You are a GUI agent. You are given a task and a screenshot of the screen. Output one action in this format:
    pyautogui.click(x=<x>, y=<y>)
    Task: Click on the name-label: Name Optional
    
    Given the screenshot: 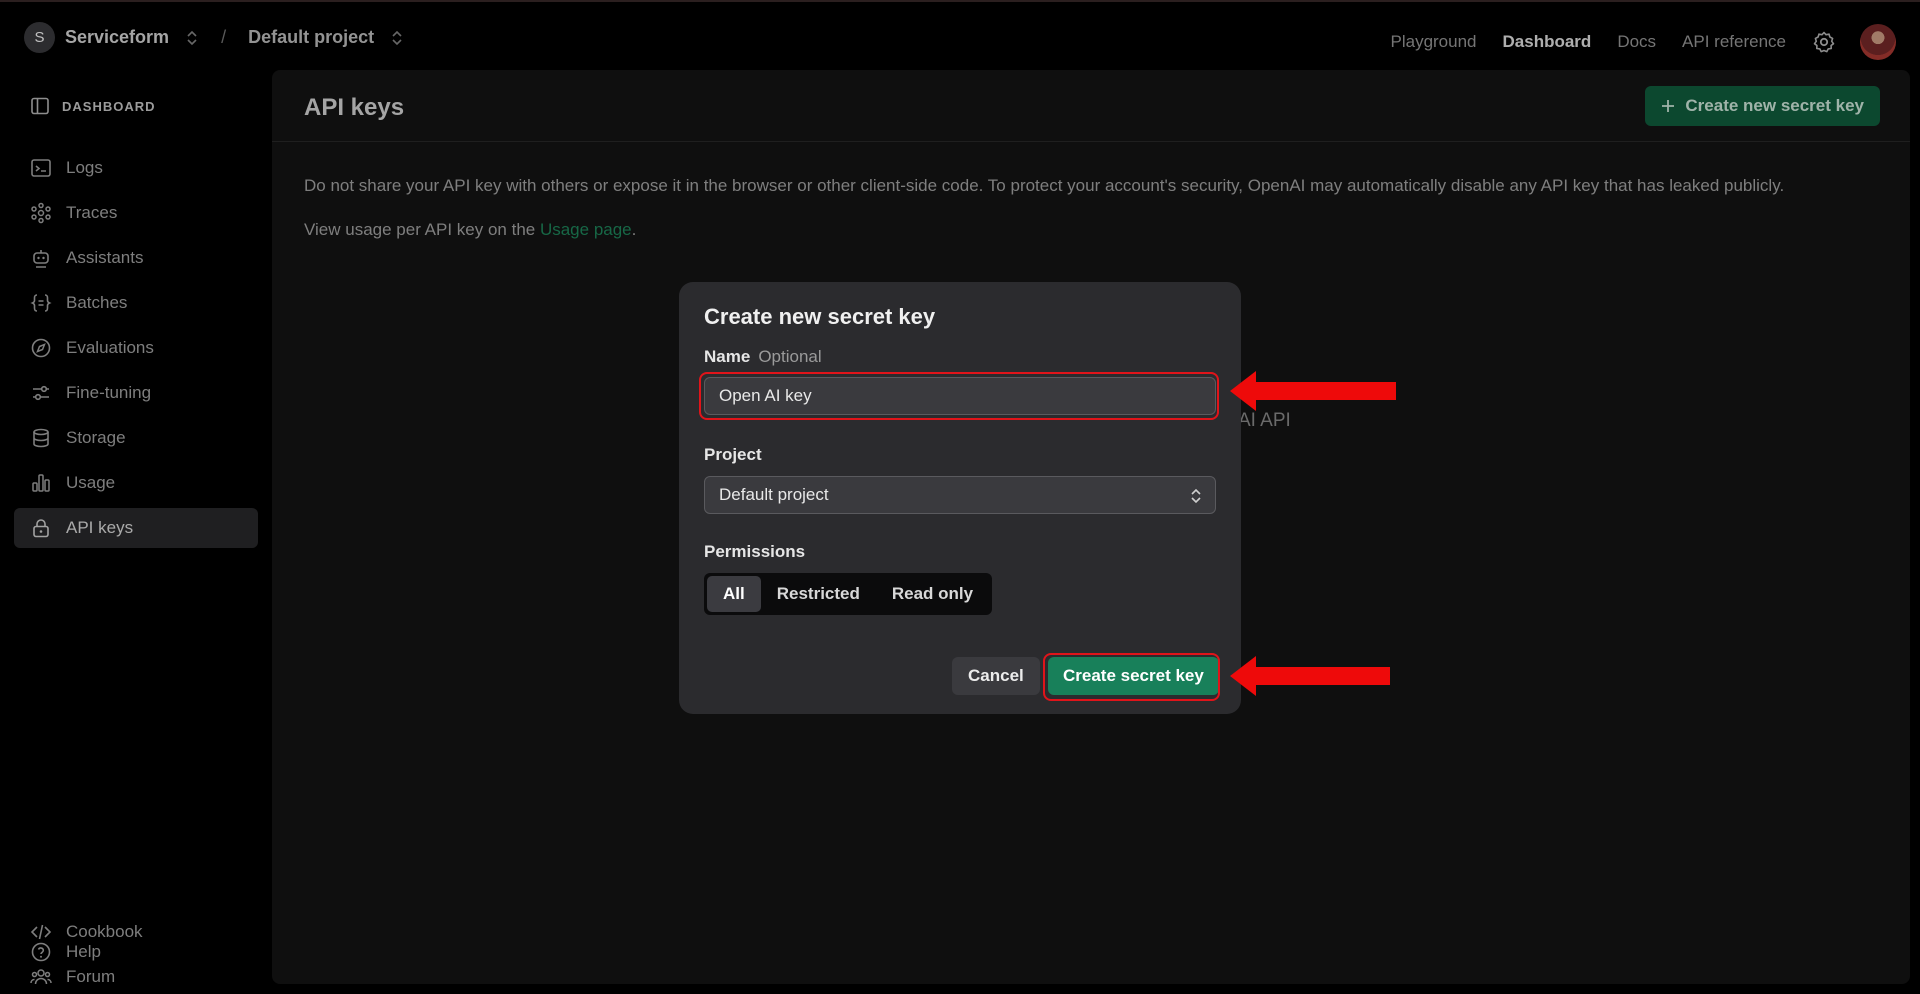 What is the action you would take?
    pyautogui.click(x=763, y=357)
    